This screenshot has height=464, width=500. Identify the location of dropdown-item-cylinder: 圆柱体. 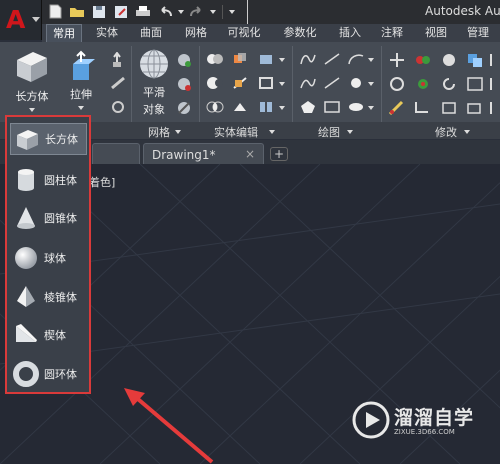
(48, 180).